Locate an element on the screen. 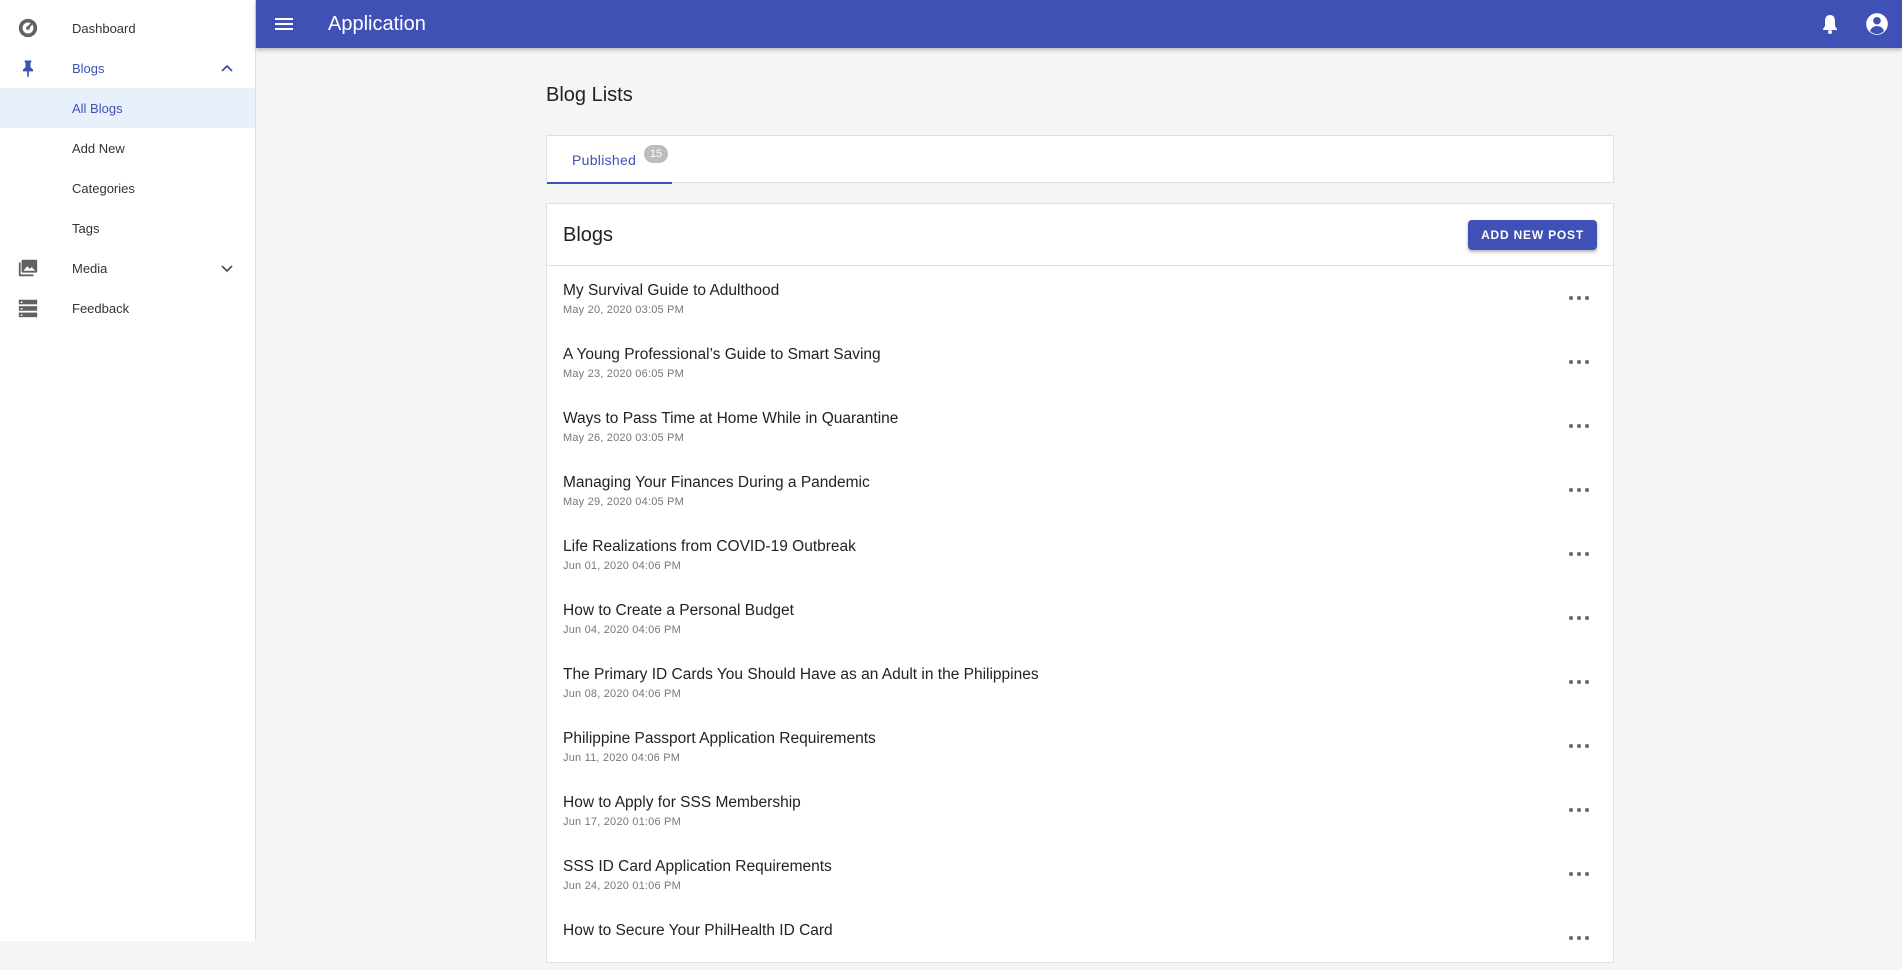 Image resolution: width=1902 pixels, height=970 pixels. sidebar-item-feedback: Feedback is located at coordinates (127, 308).